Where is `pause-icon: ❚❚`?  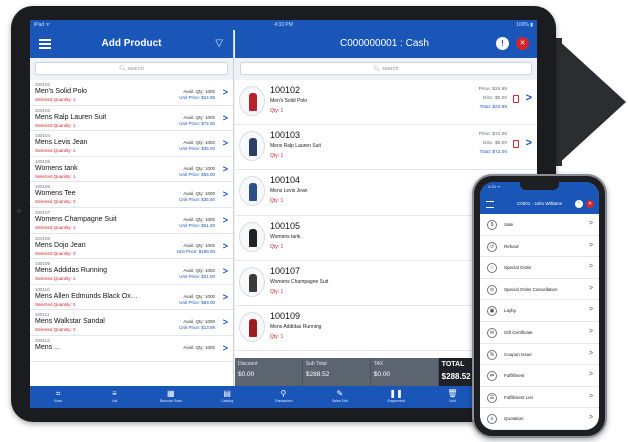
pause-icon: ❚❚ is located at coordinates (396, 393).